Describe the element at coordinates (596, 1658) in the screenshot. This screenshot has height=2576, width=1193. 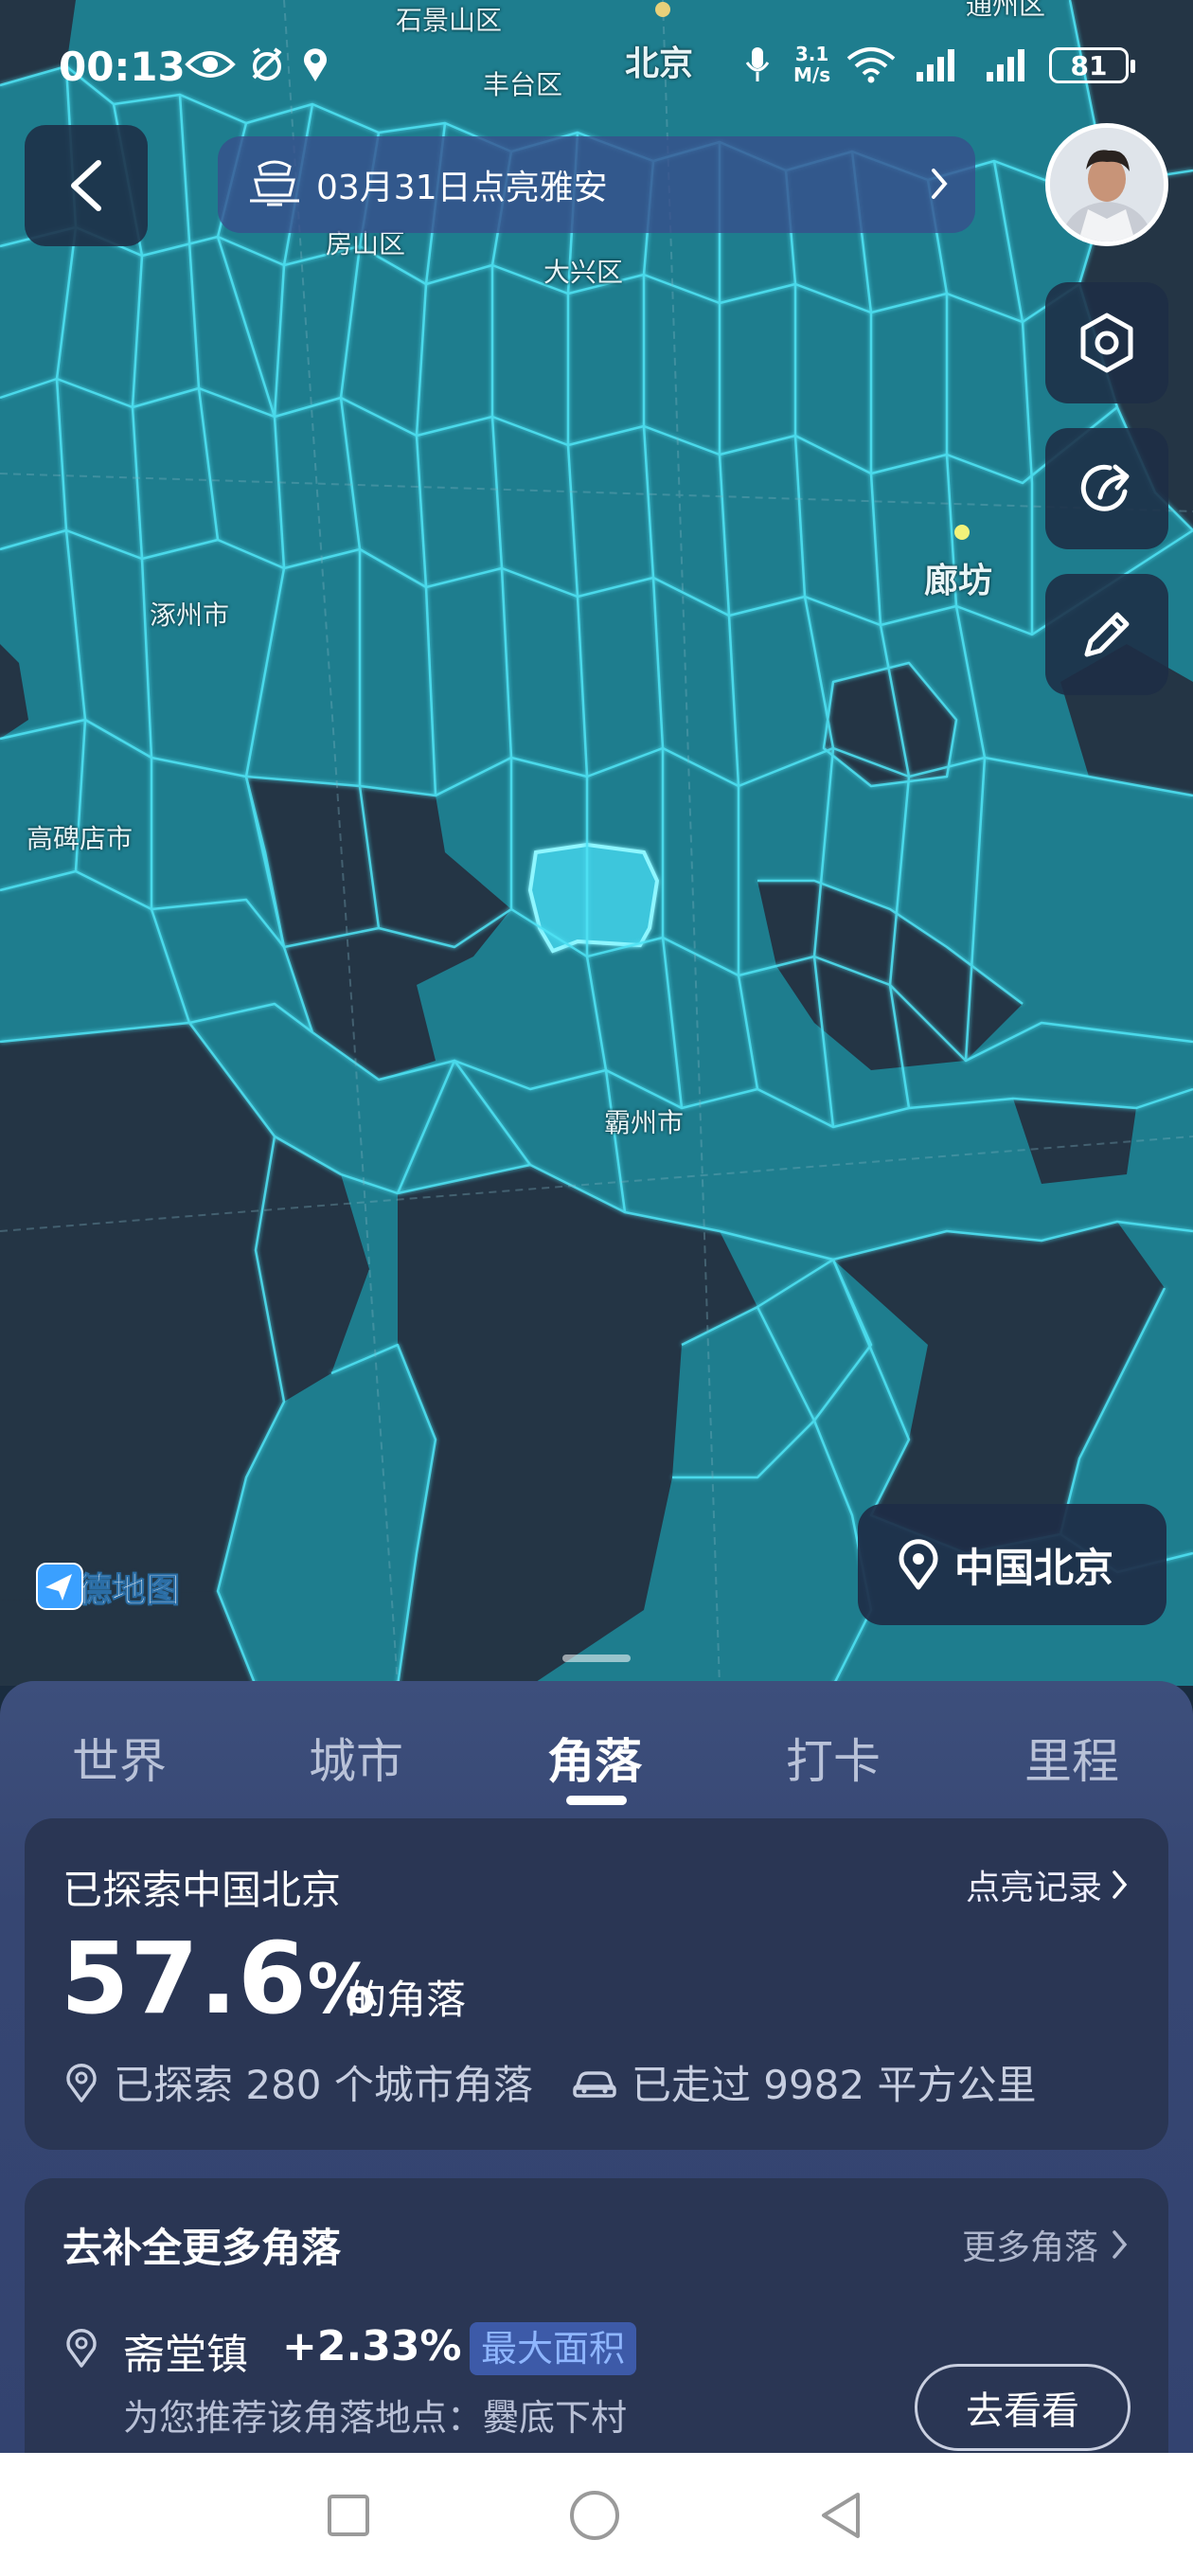
I see `drag-handle` at that location.